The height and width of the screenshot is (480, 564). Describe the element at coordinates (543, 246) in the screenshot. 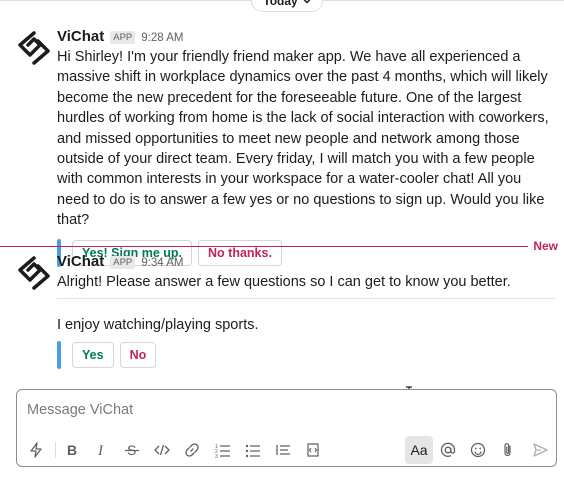

I see `new-messages-label: New` at that location.